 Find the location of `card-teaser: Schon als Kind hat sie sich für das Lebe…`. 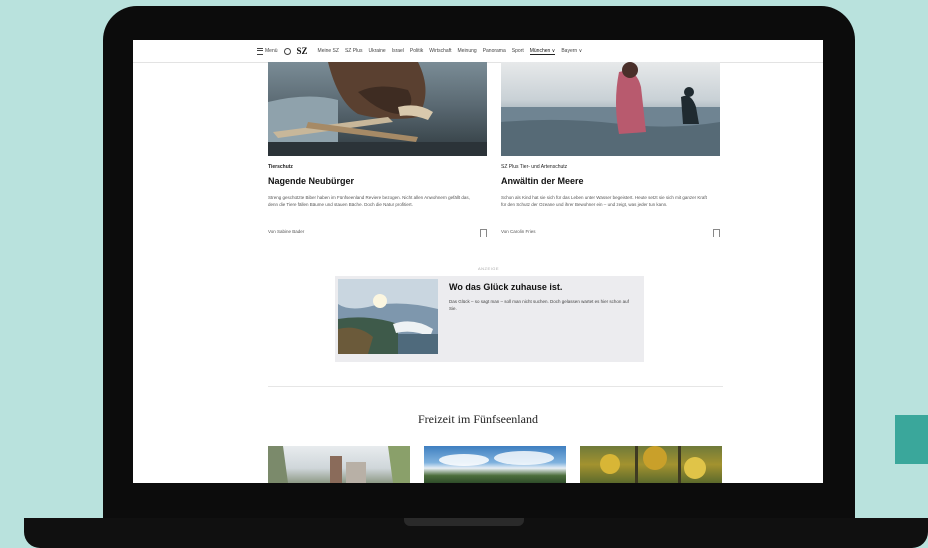

card-teaser: Schon als Kind hat sie sich für das Lebe… is located at coordinates (604, 201).